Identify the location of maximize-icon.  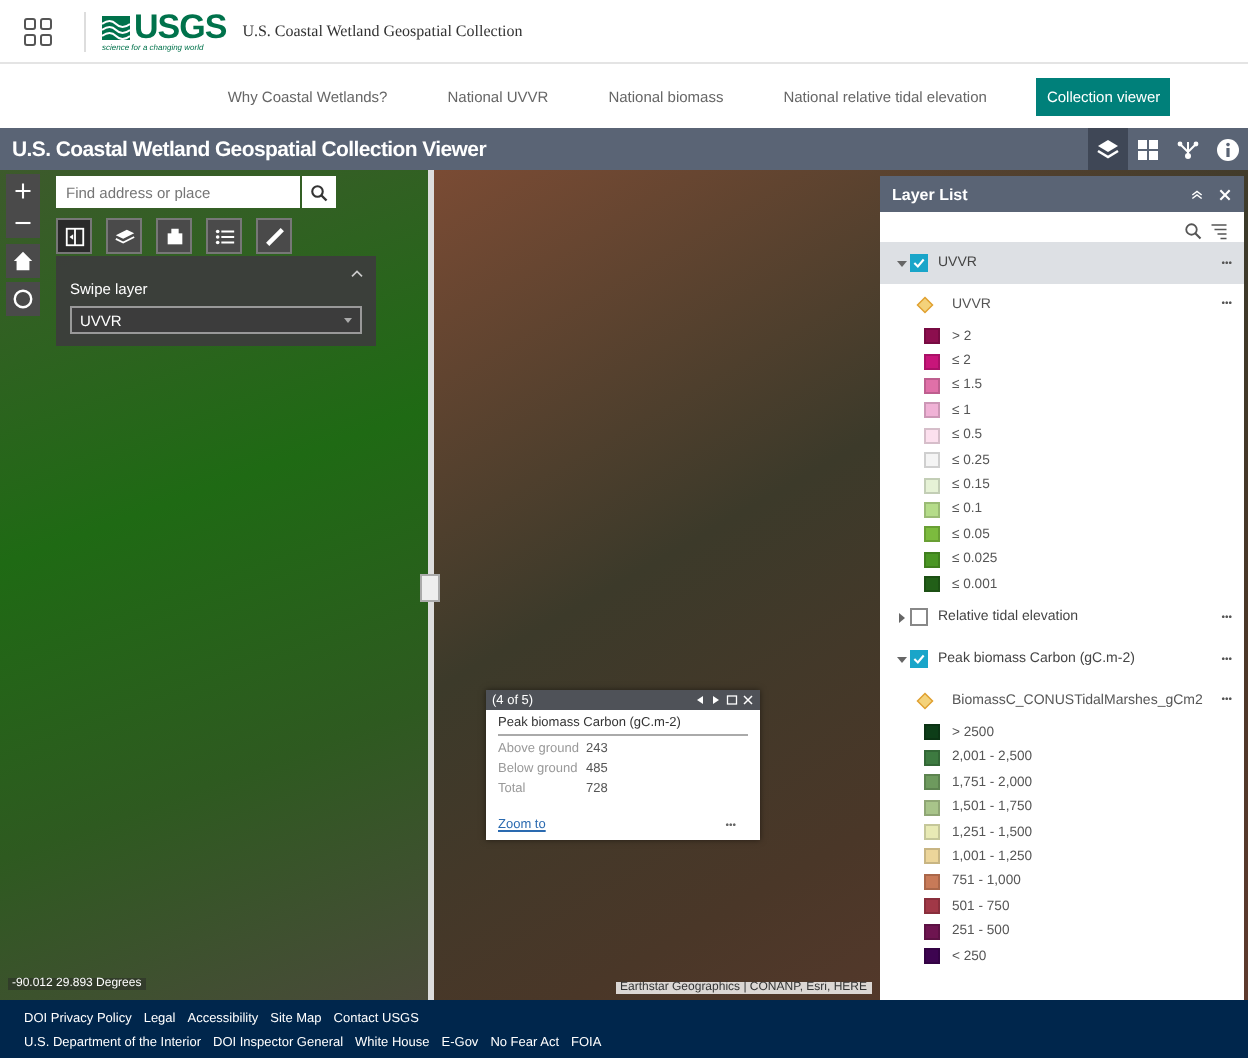
(732, 700).